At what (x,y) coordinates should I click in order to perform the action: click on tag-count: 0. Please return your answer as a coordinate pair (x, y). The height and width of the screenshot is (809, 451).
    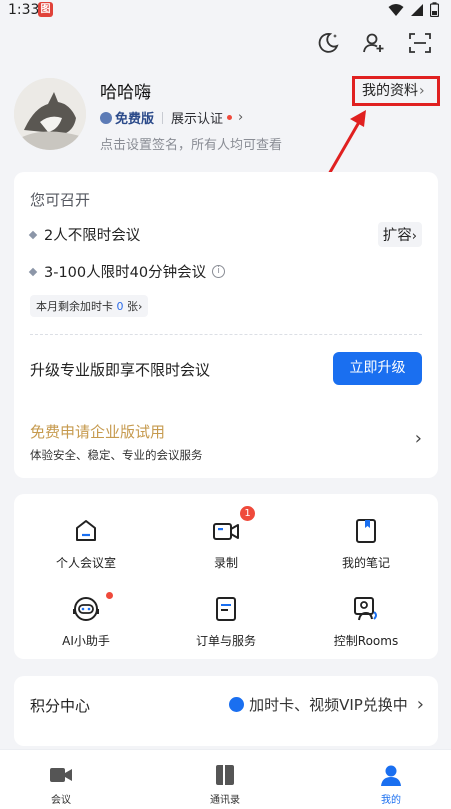
    Looking at the image, I should click on (120, 306).